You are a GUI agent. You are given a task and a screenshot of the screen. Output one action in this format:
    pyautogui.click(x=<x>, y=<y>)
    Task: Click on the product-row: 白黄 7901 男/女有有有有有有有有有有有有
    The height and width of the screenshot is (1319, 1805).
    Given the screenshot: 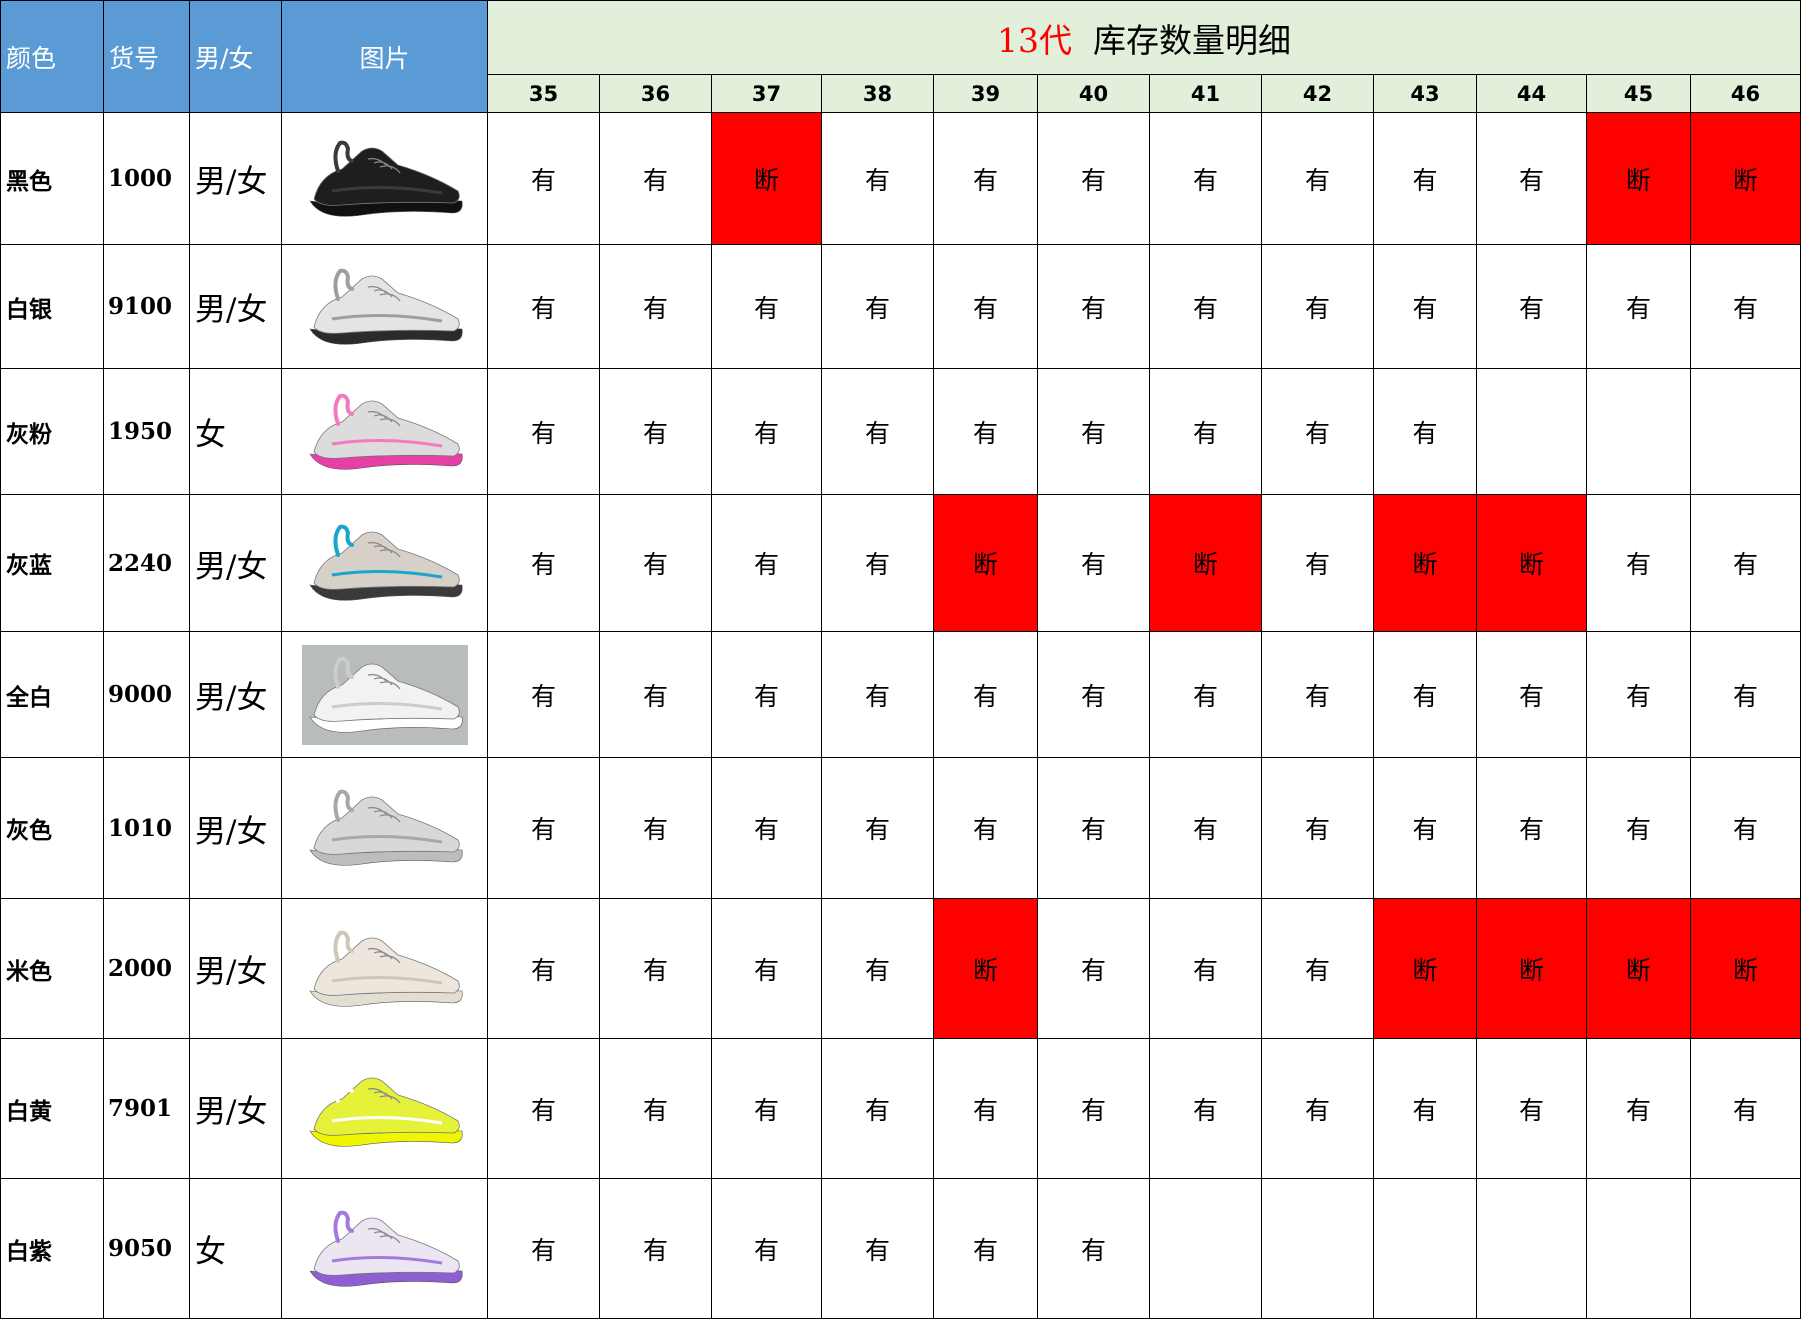 What is the action you would take?
    pyautogui.click(x=900, y=1108)
    